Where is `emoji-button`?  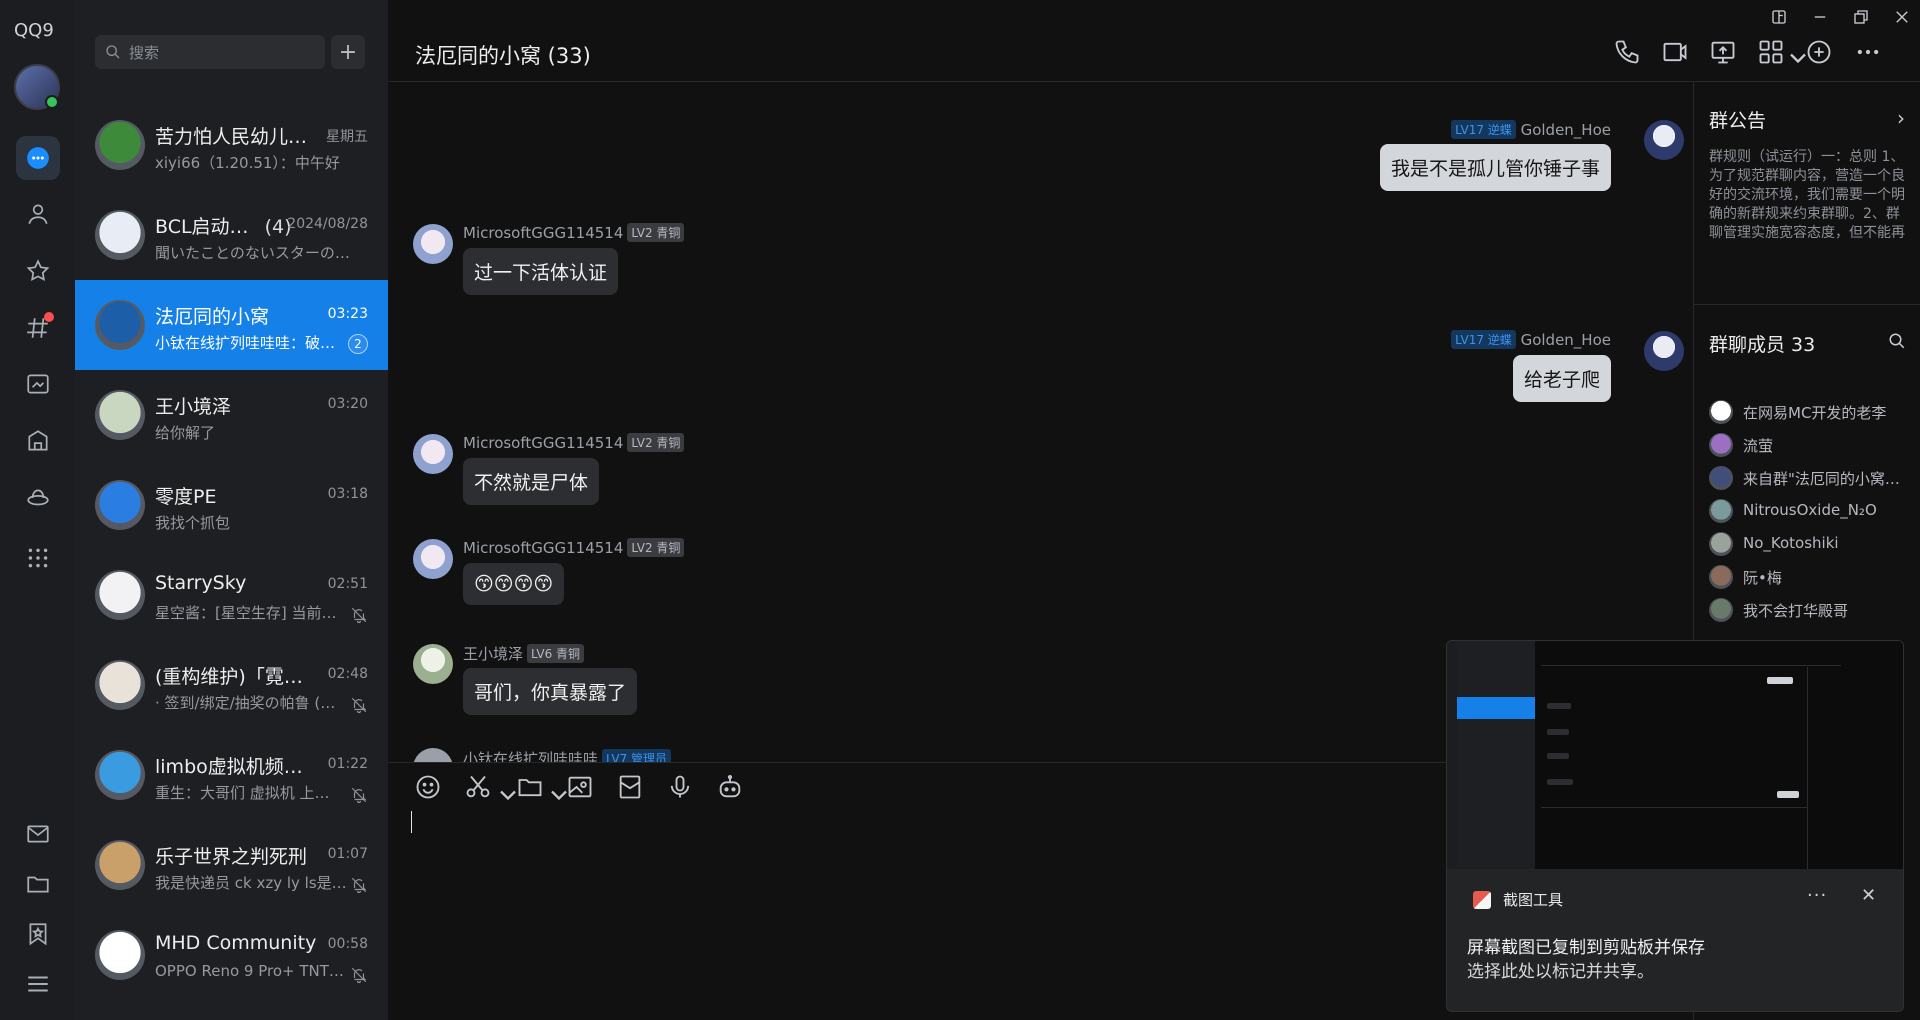
emoji-button is located at coordinates (430, 789).